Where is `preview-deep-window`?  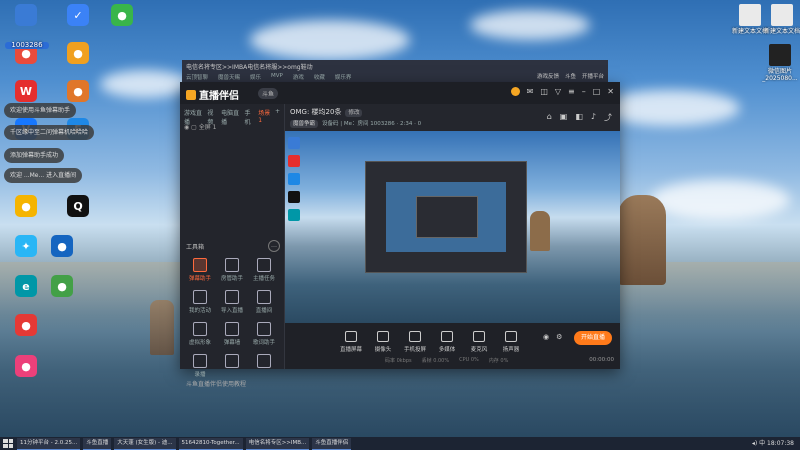 preview-deep-window is located at coordinates (447, 217).